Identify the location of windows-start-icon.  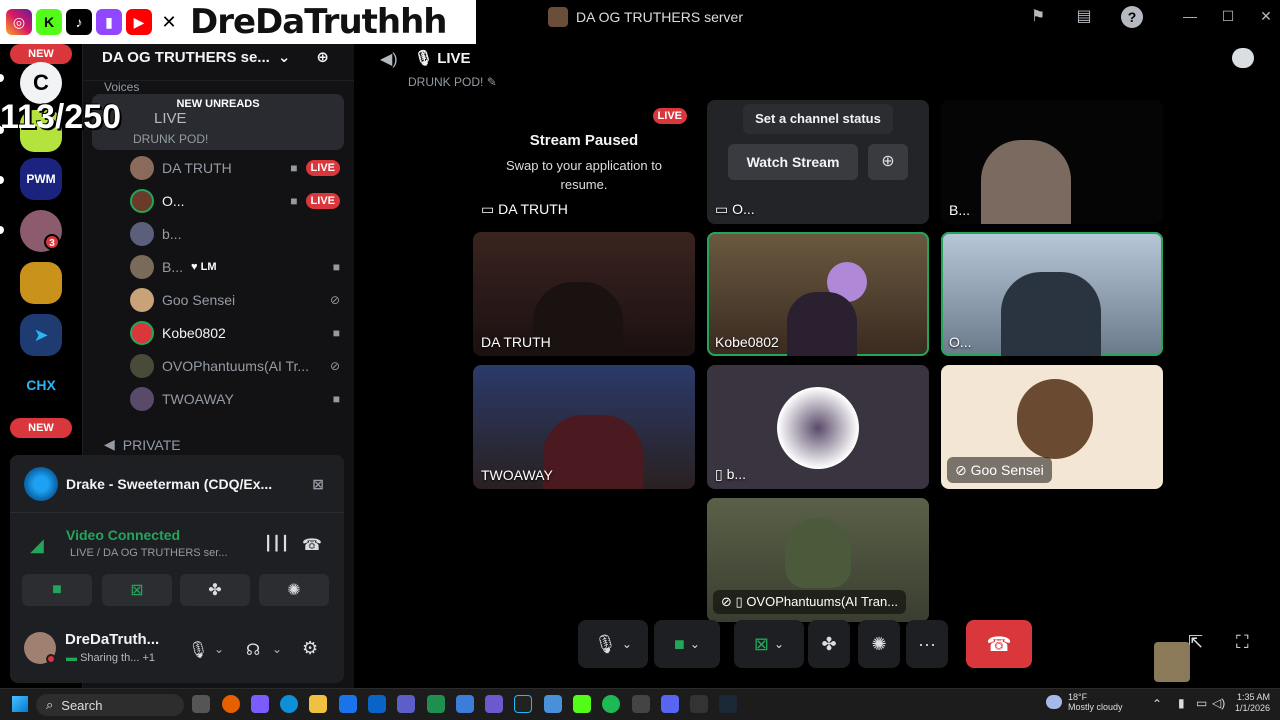
(20, 704).